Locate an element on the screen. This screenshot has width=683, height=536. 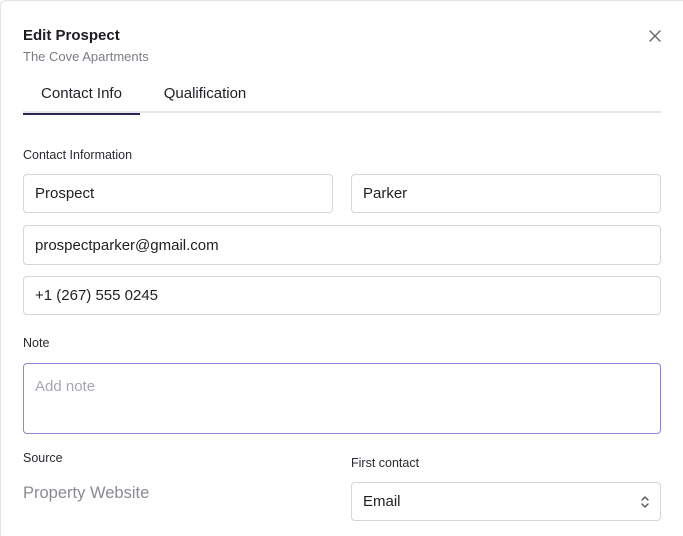
modal-subtitle: The Cove Apartments is located at coordinates (86, 56).